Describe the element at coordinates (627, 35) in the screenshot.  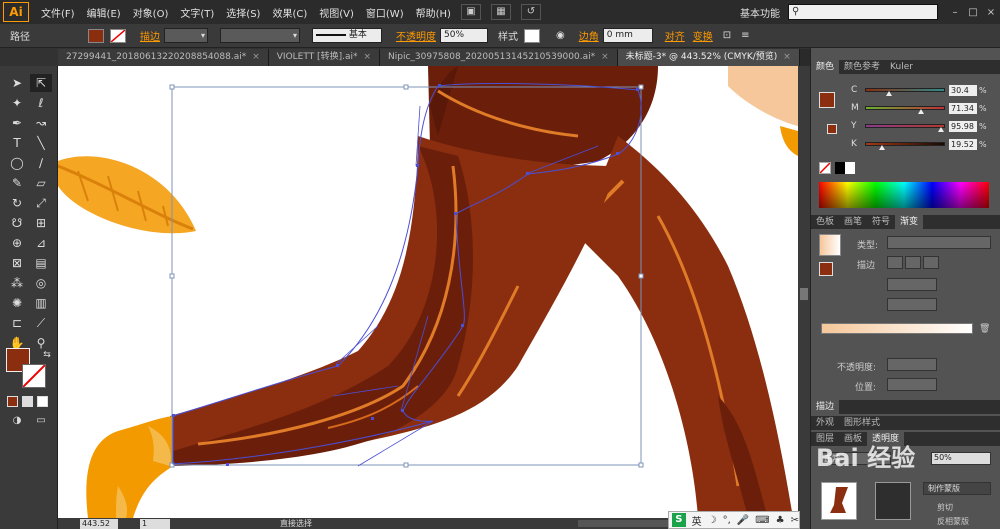
I see `corner-input: 0 mm` at that location.